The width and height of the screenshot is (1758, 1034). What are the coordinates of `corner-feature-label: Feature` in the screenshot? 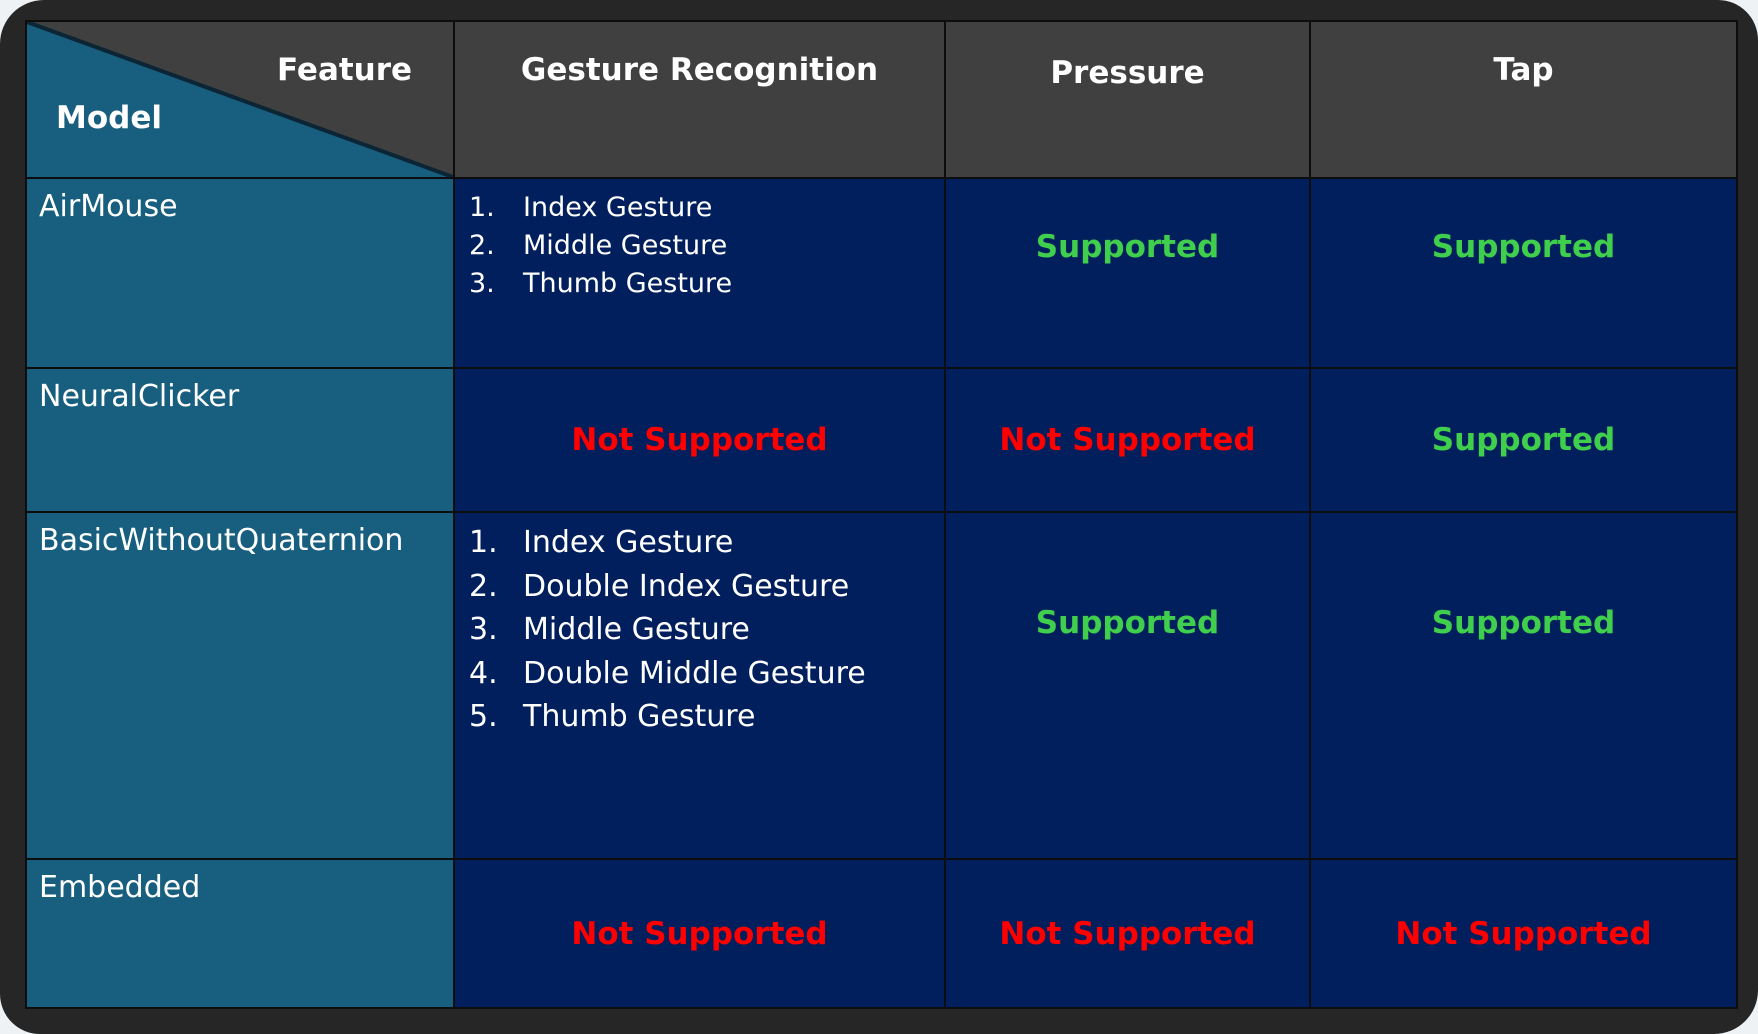 It's located at (345, 70).